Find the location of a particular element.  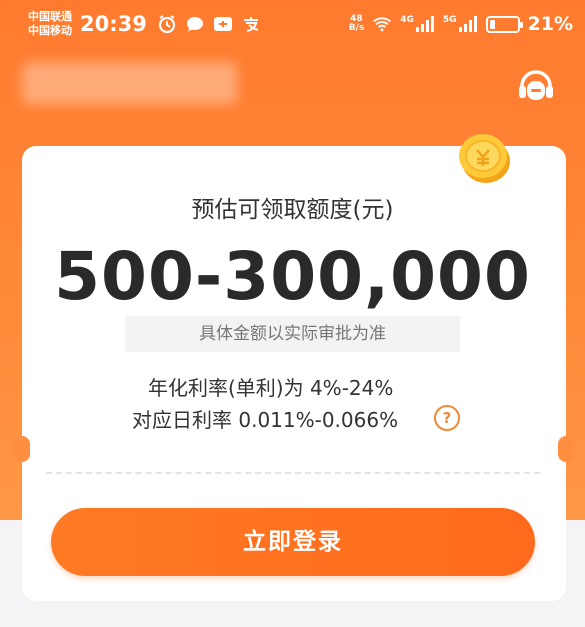

signal-2-label: 5G is located at coordinates (449, 20).